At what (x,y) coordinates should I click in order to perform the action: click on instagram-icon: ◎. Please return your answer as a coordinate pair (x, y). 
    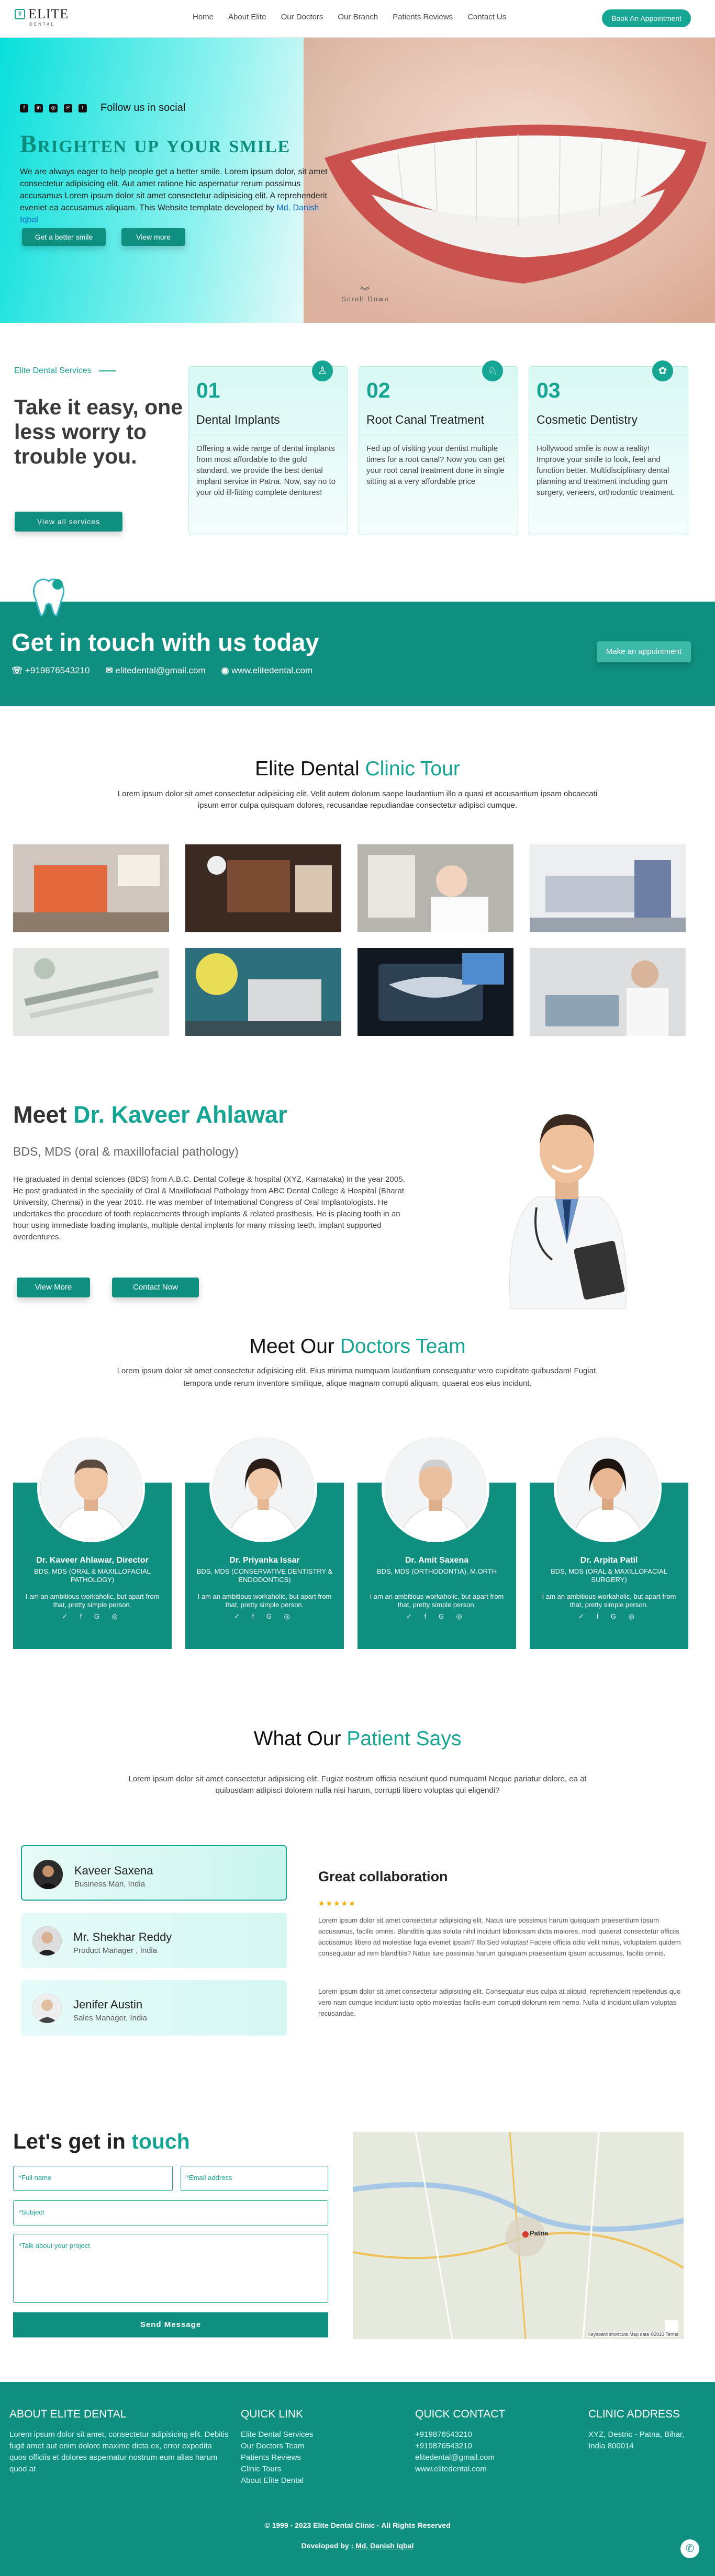
    Looking at the image, I should click on (54, 108).